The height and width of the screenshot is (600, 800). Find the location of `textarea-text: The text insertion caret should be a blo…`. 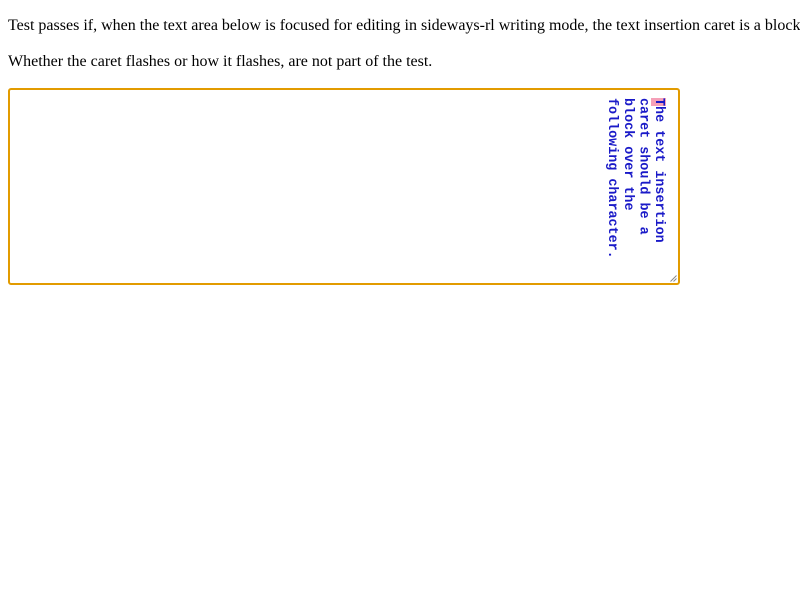

textarea-text: The text insertion caret should be a blo… is located at coordinates (635, 188).